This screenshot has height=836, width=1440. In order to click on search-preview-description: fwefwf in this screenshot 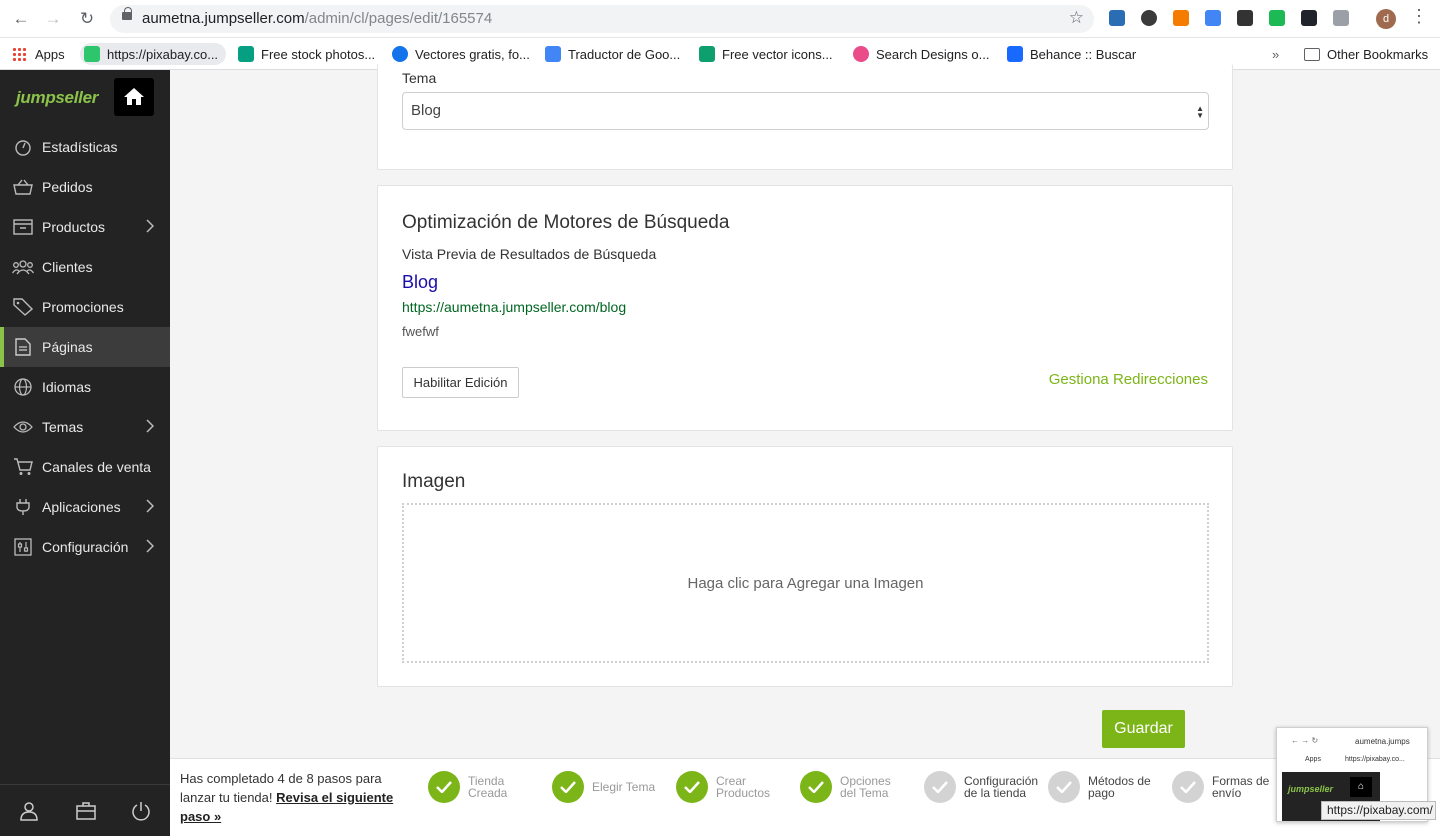, I will do `click(420, 331)`.